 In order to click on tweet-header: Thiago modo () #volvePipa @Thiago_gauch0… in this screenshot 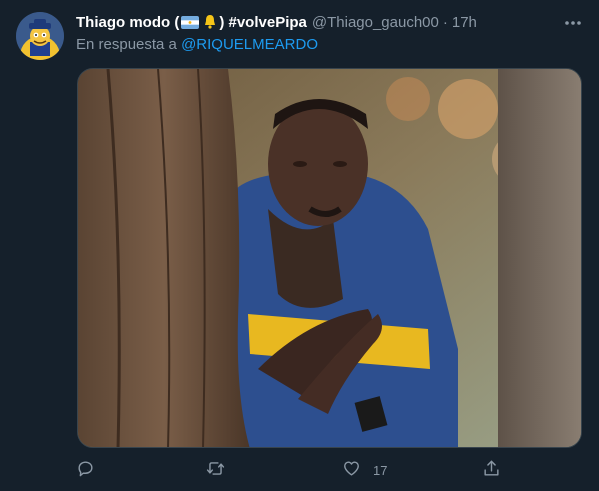, I will do `click(317, 22)`.